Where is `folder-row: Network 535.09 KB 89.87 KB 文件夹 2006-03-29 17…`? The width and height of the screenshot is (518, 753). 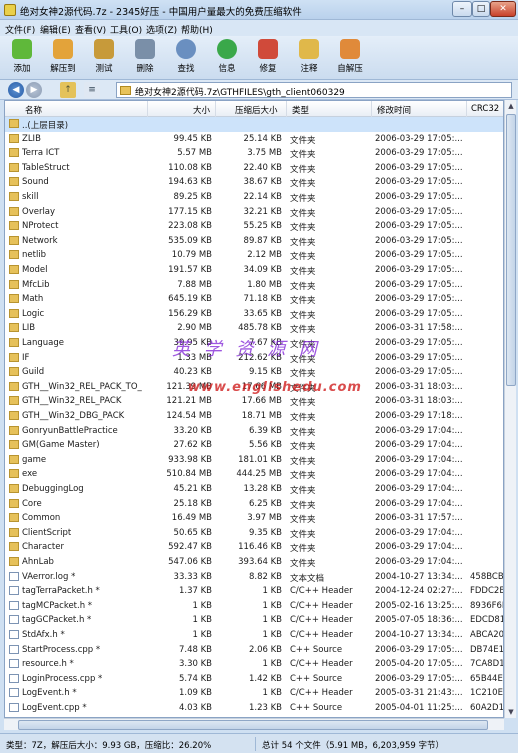 folder-row: Network 535.09 KB 89.87 KB 文件夹 2006-03-29 17… is located at coordinates (254, 241).